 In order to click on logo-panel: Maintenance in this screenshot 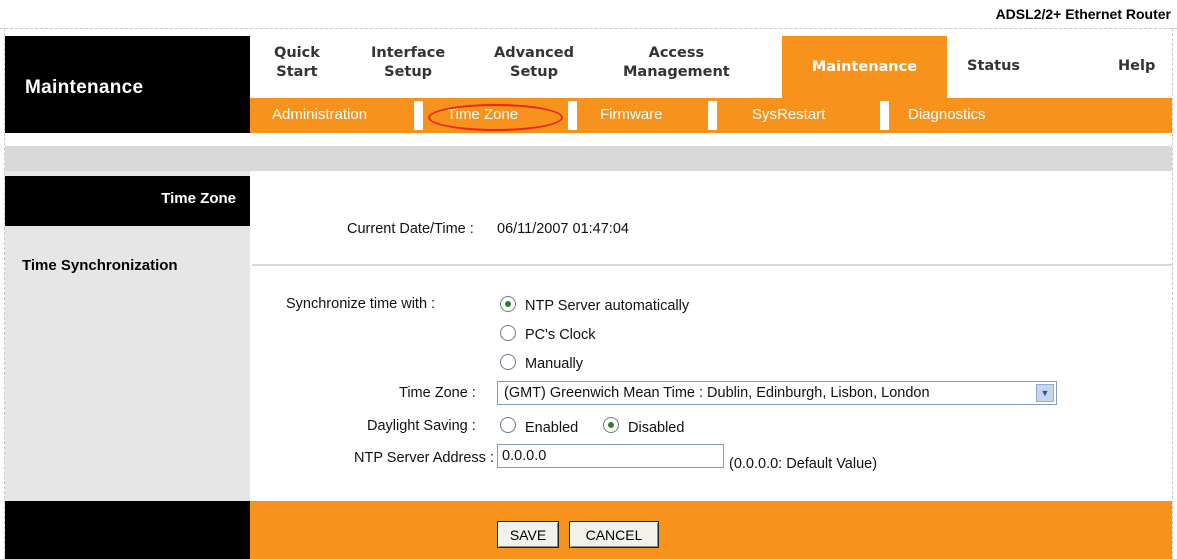, I will do `click(127, 84)`.